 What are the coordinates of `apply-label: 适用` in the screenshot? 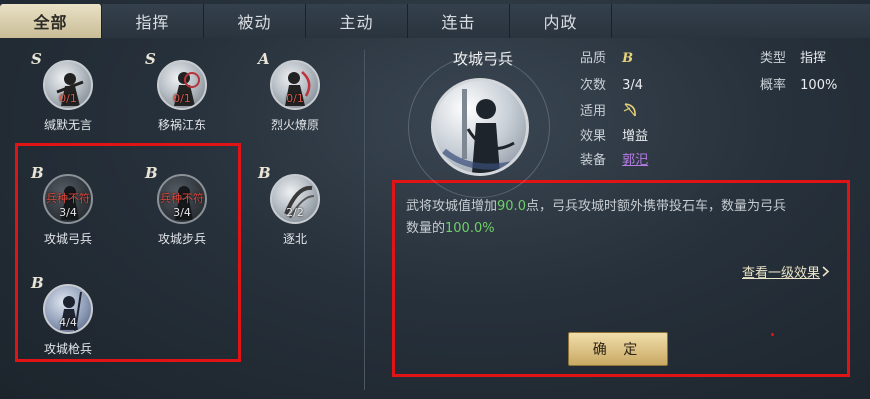 It's located at (593, 111).